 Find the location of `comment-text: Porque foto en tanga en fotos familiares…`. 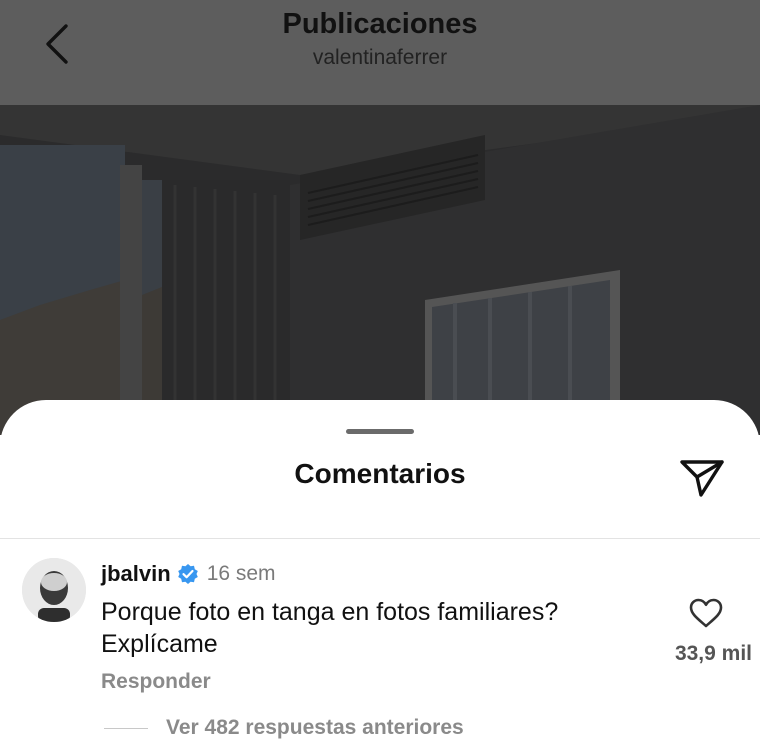

comment-text: Porque foto en tanga en fotos familiares… is located at coordinates (366, 628).